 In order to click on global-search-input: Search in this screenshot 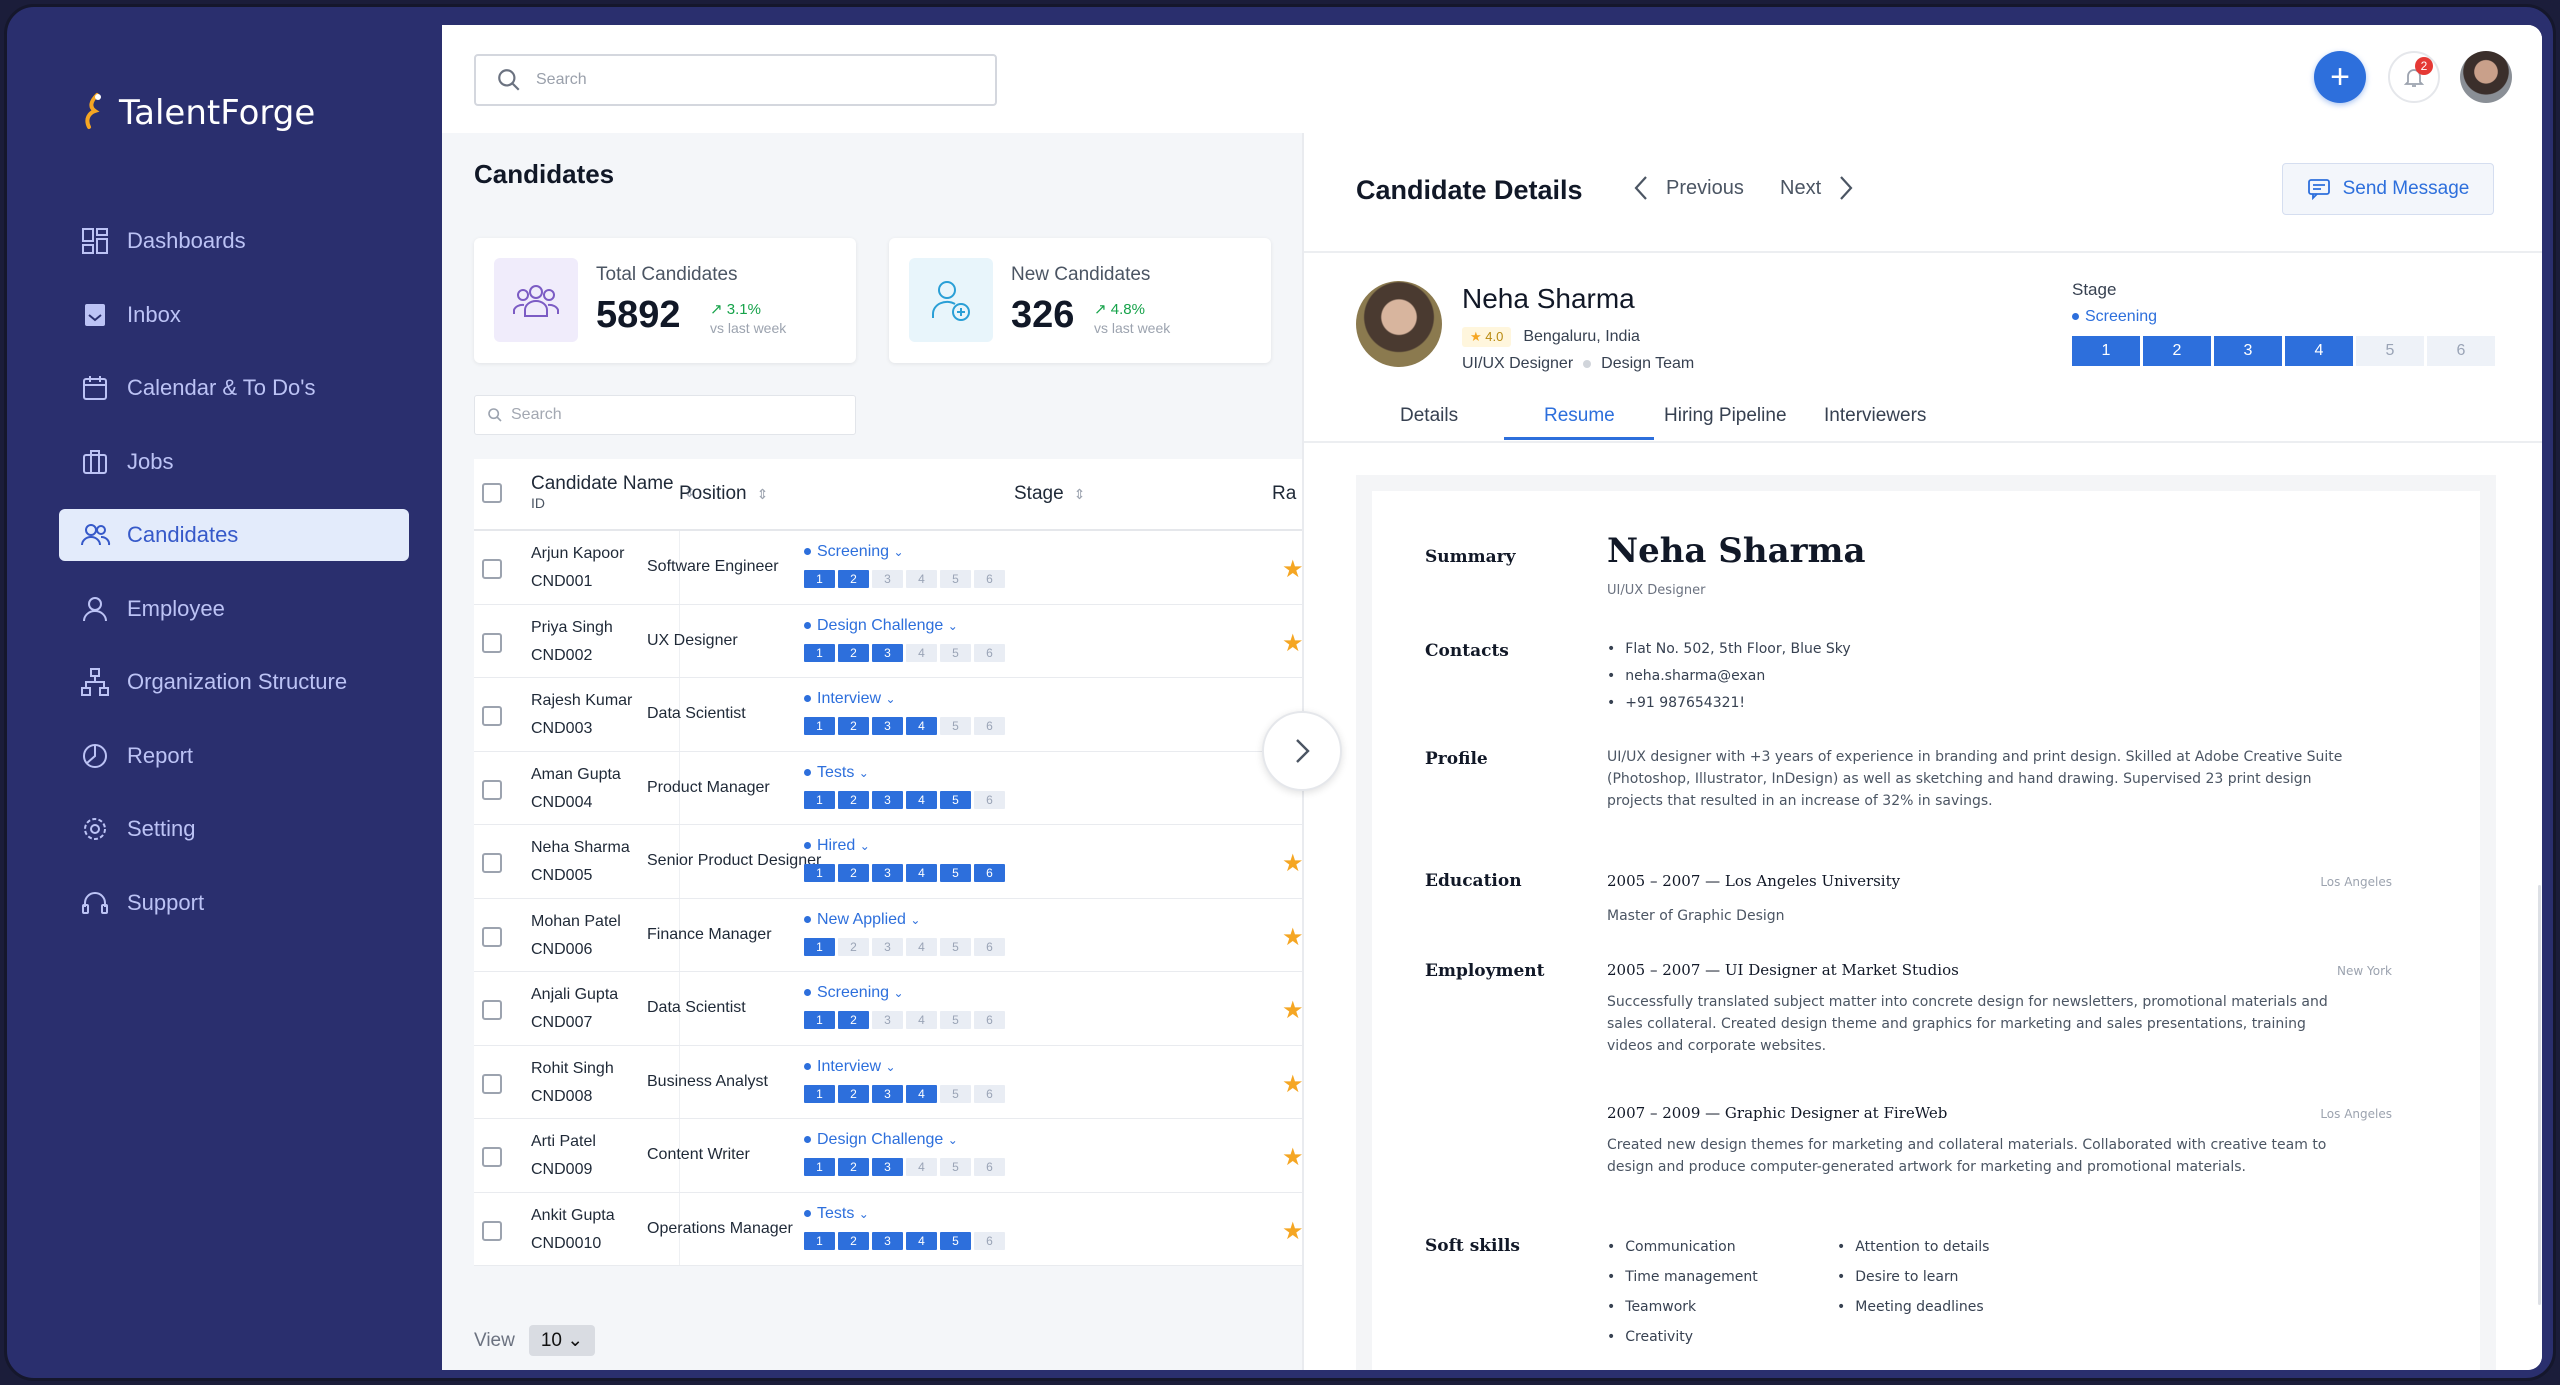, I will do `click(735, 80)`.